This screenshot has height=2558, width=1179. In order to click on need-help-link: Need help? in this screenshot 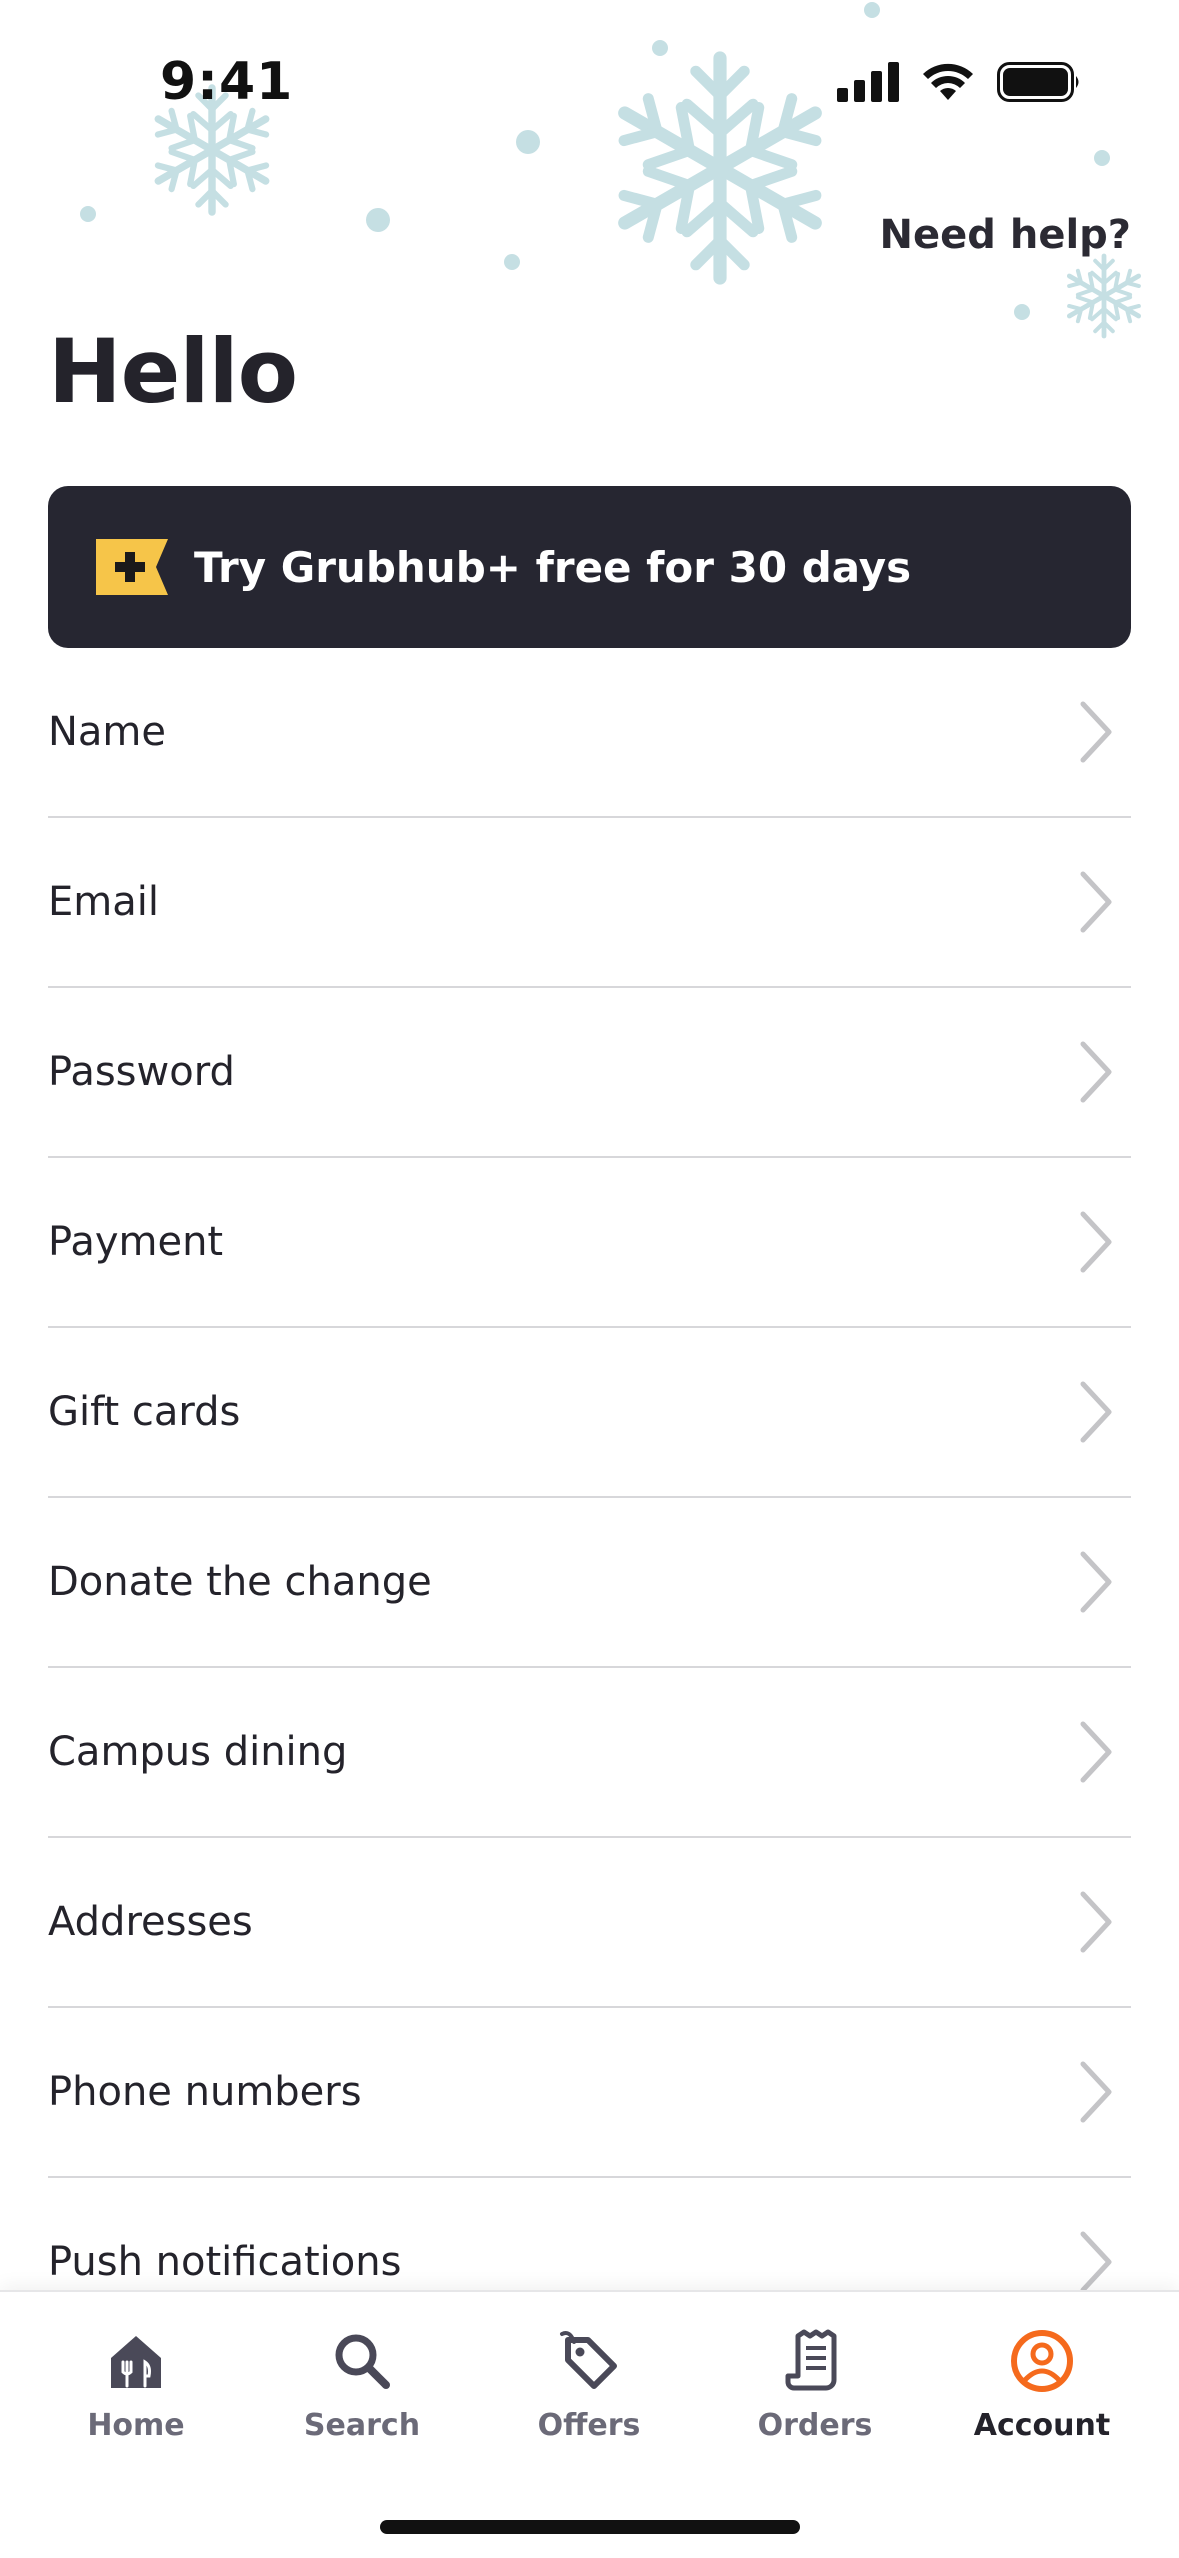, I will do `click(1005, 235)`.